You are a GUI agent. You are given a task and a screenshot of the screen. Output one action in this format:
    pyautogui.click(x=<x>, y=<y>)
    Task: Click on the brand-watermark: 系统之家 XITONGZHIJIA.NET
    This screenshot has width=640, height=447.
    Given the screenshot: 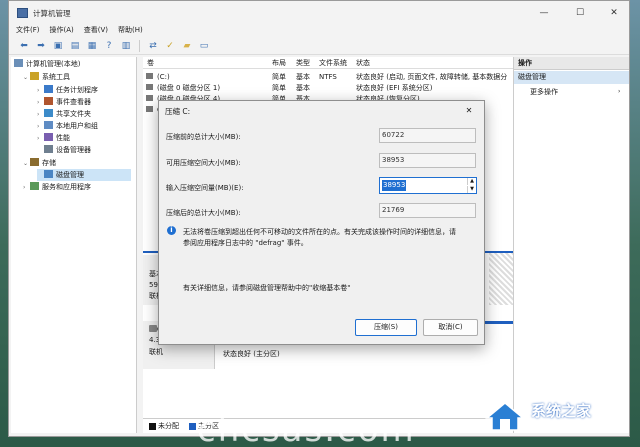 What is the action you would take?
    pyautogui.click(x=558, y=417)
    